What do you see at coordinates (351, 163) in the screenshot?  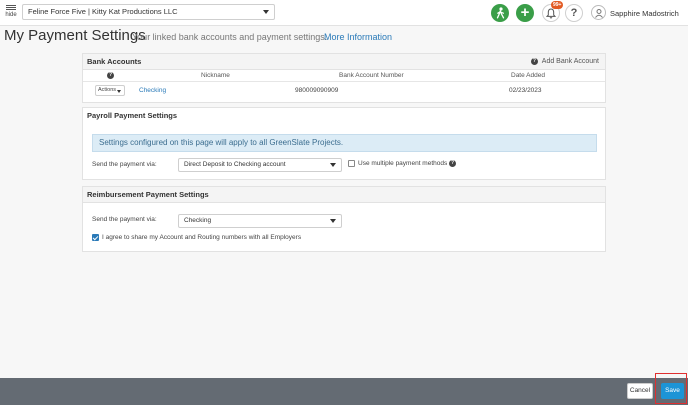 I see `multiple-methods-checkbox` at bounding box center [351, 163].